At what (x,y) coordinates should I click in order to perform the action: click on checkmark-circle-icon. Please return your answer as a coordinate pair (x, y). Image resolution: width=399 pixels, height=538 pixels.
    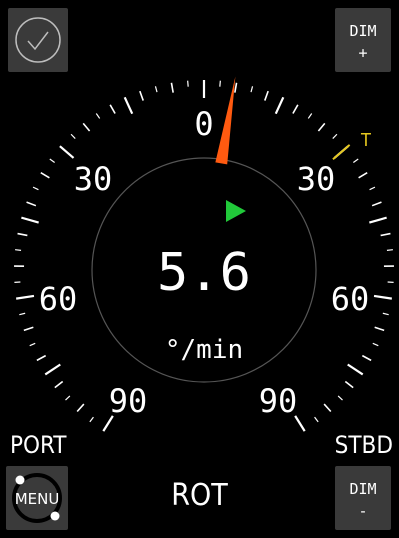
    Looking at the image, I should click on (38, 40).